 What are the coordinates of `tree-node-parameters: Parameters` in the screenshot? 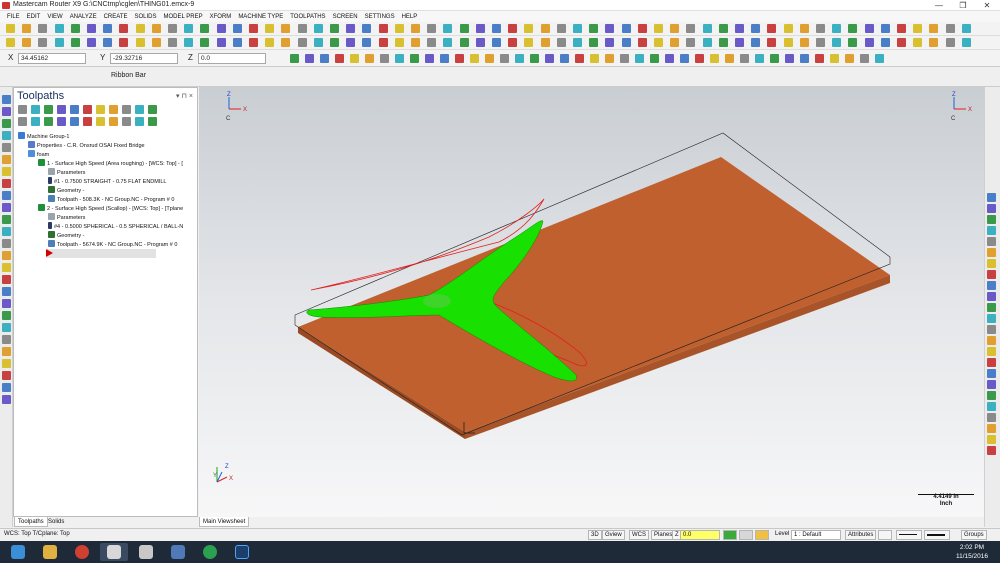 It's located at (66, 217).